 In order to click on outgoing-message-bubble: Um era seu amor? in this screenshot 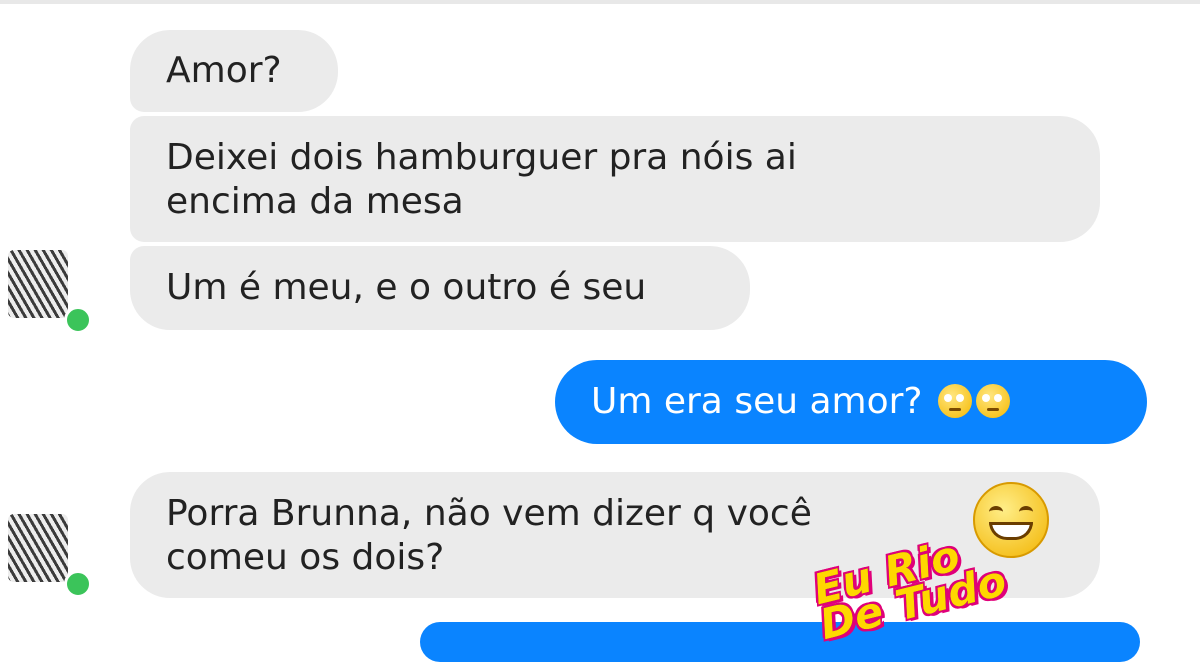, I will do `click(851, 402)`.